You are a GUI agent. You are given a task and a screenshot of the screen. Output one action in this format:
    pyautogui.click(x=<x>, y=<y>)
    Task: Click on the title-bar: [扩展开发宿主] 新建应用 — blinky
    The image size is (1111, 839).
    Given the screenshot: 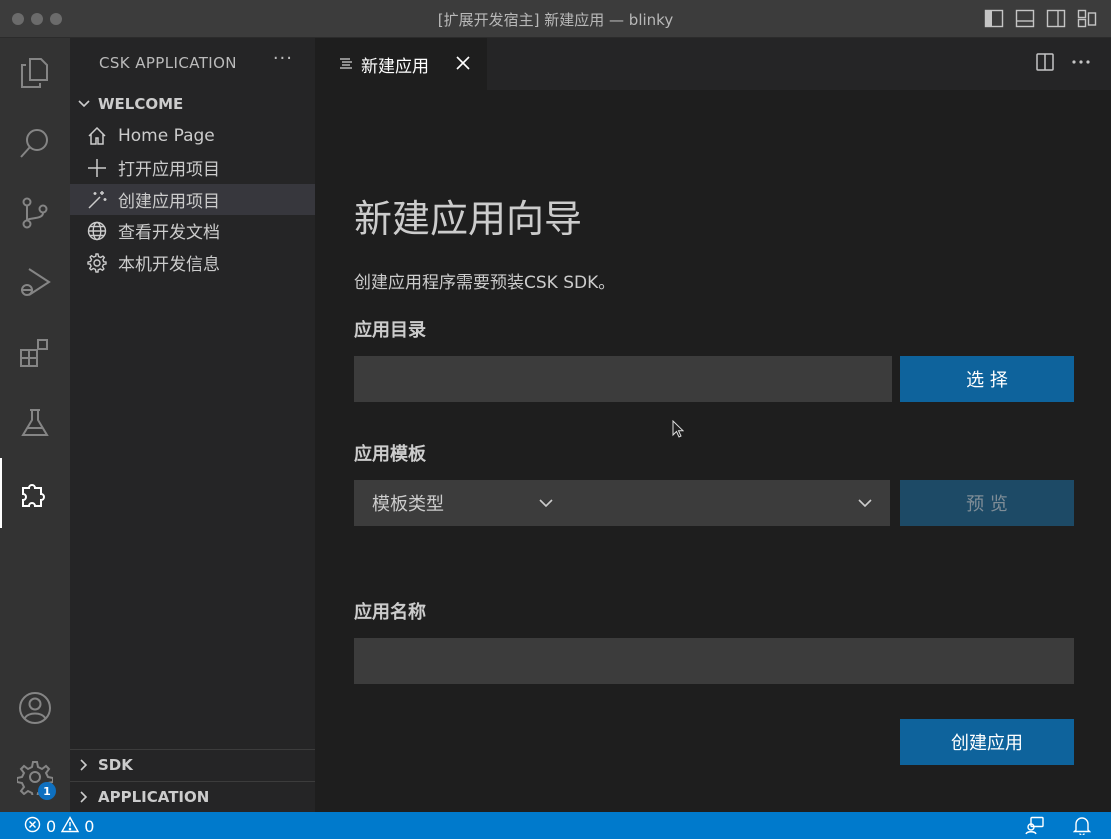 What is the action you would take?
    pyautogui.click(x=555, y=19)
    